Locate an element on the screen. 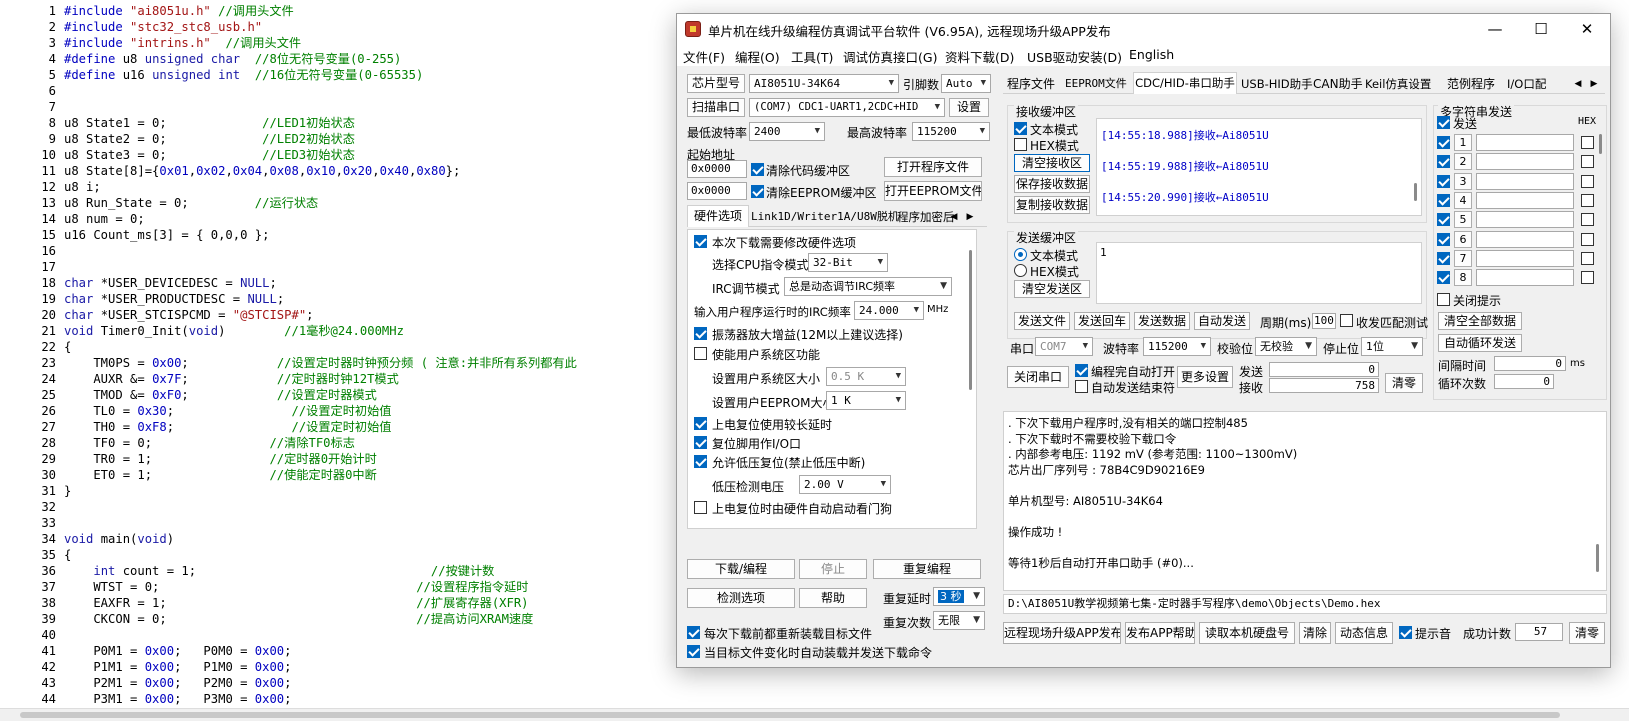 The image size is (1629, 721). baud-select: 115200 ▼ is located at coordinates (1177, 346).